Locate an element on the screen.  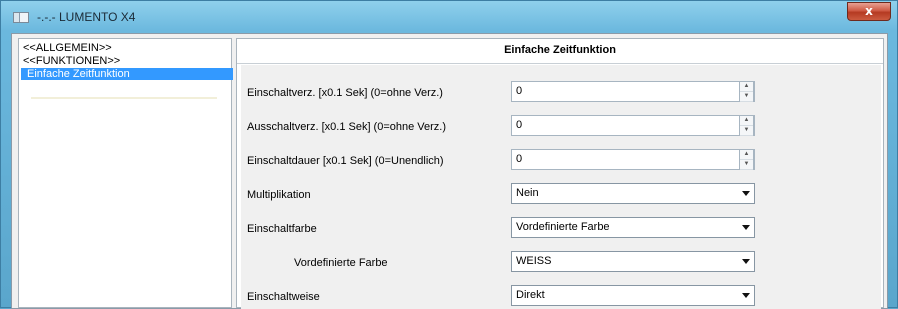
ausschaltverz-spinner: ▲ ▼ is located at coordinates (746, 125).